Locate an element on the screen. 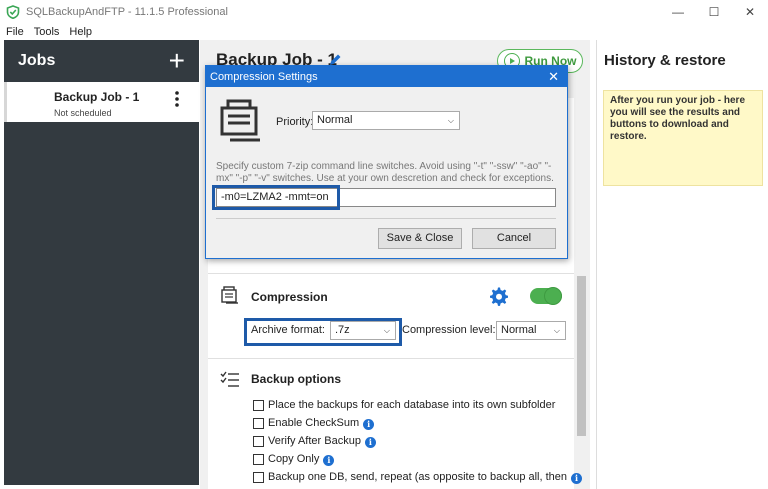 The width and height of the screenshot is (768, 489). save-close-button: Save & Close is located at coordinates (420, 238).